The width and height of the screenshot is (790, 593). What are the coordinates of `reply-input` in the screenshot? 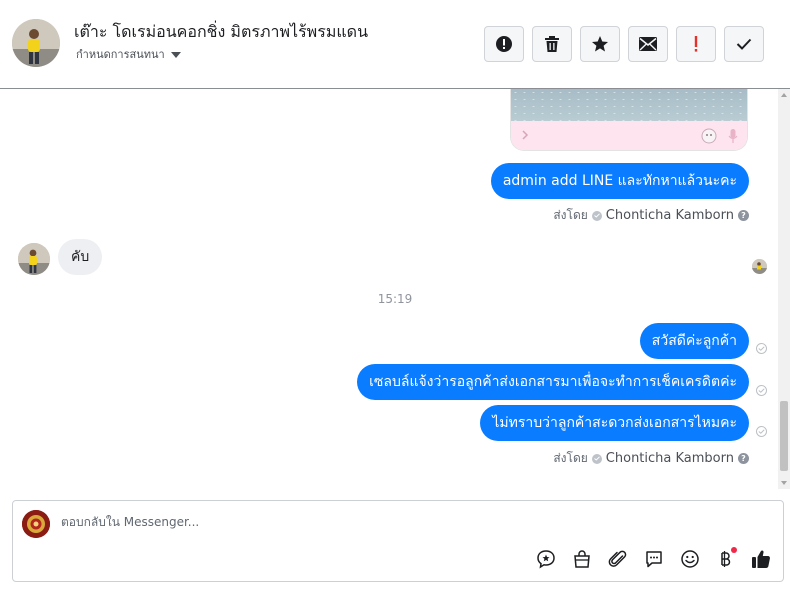 It's located at (361, 522).